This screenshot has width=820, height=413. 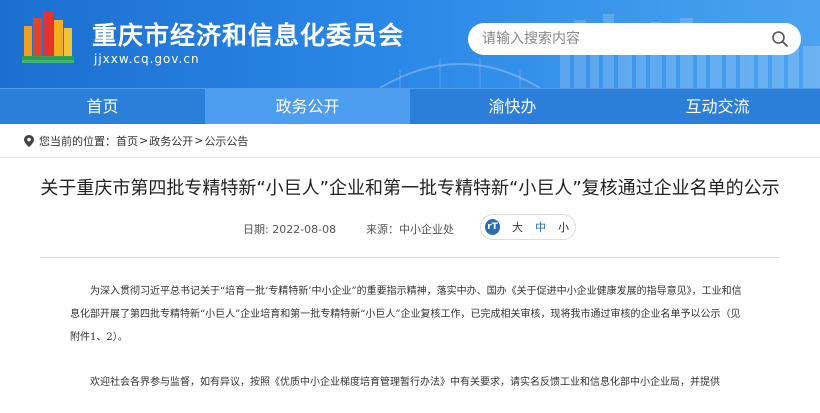 What do you see at coordinates (29, 140) in the screenshot?
I see `location-pin-icon` at bounding box center [29, 140].